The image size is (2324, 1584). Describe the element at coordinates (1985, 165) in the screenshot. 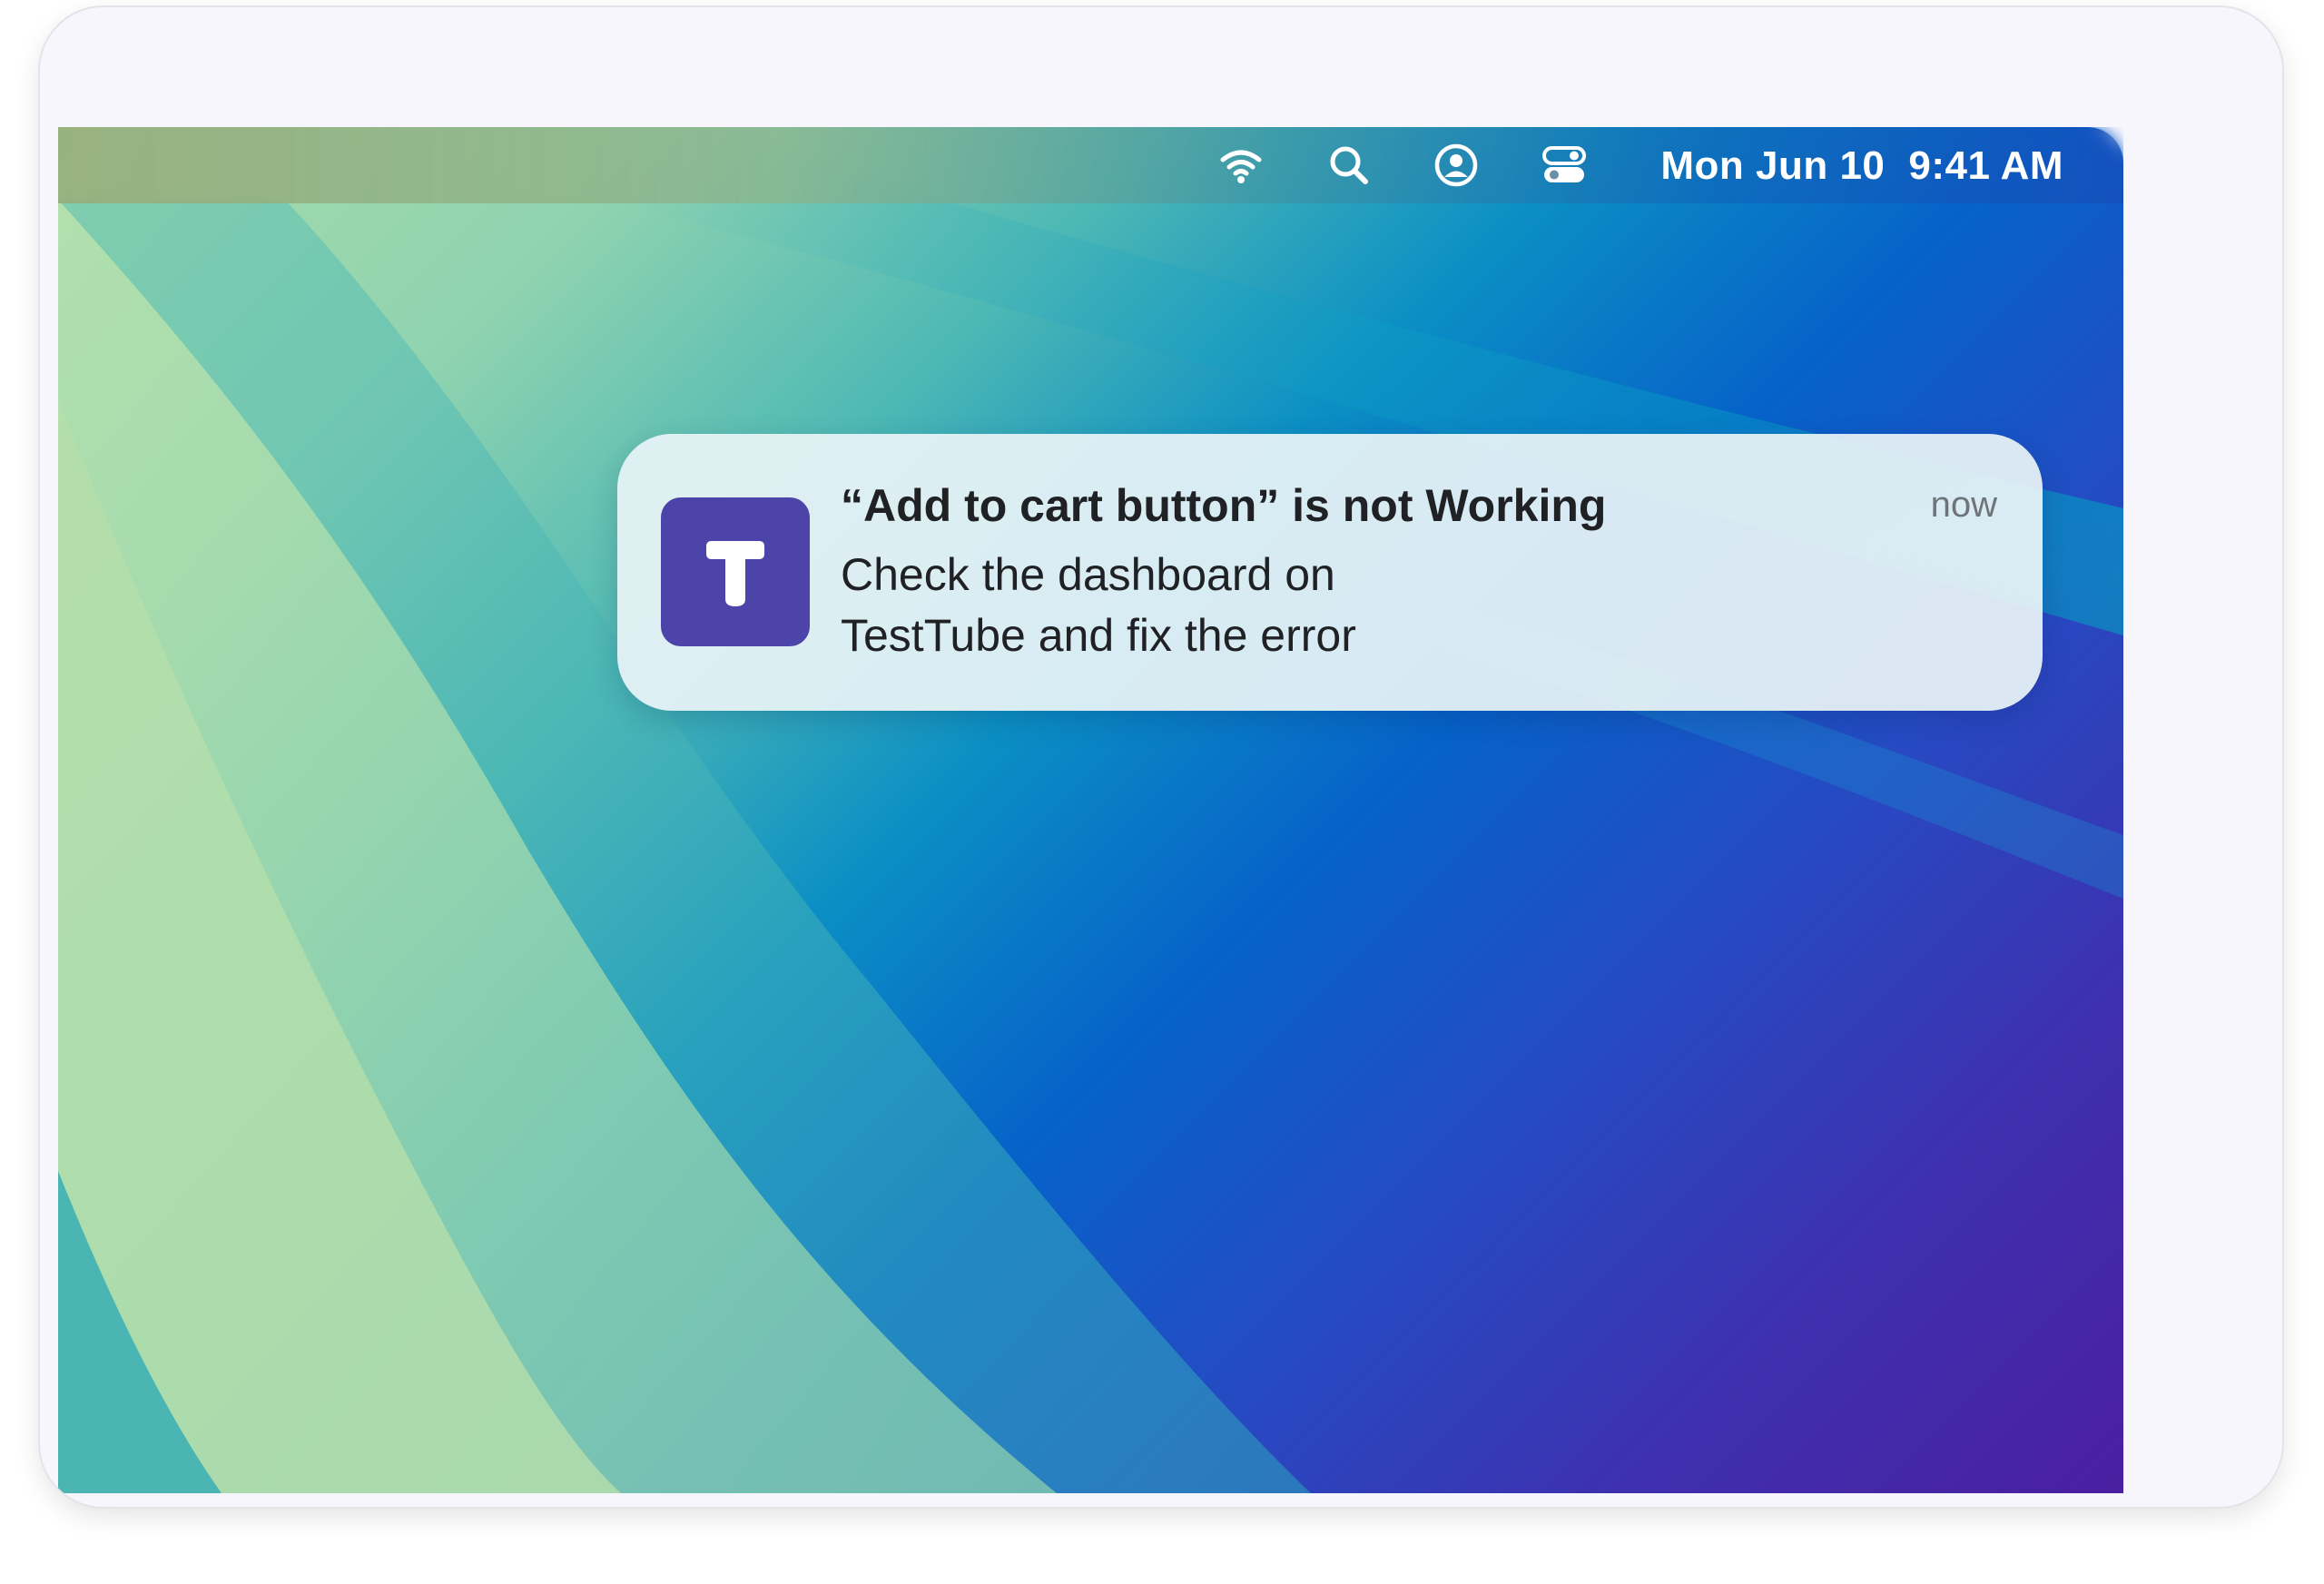

I see `clock-time: 9:41 AM` at that location.